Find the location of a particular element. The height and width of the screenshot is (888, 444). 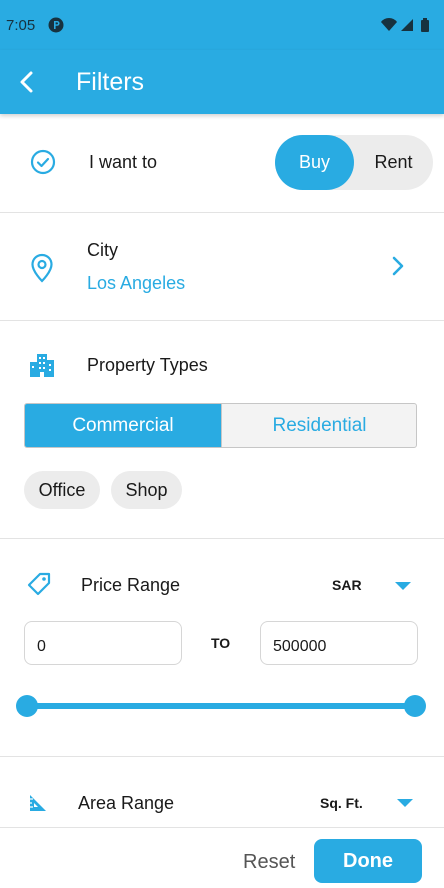

price-slider-min-thumb is located at coordinates (27, 706).